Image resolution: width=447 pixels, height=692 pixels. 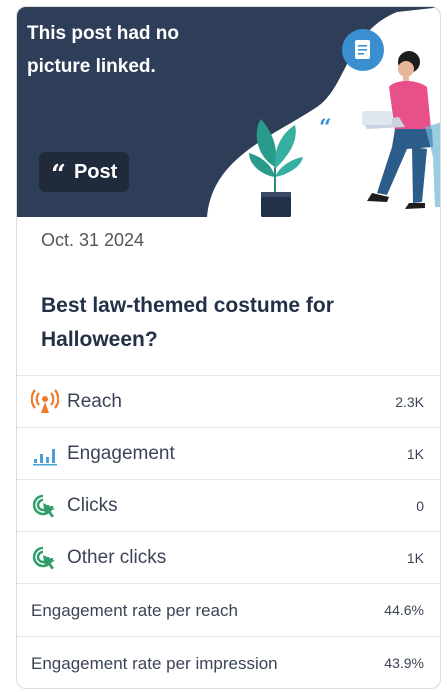 What do you see at coordinates (45, 456) in the screenshot?
I see `engagement-icon` at bounding box center [45, 456].